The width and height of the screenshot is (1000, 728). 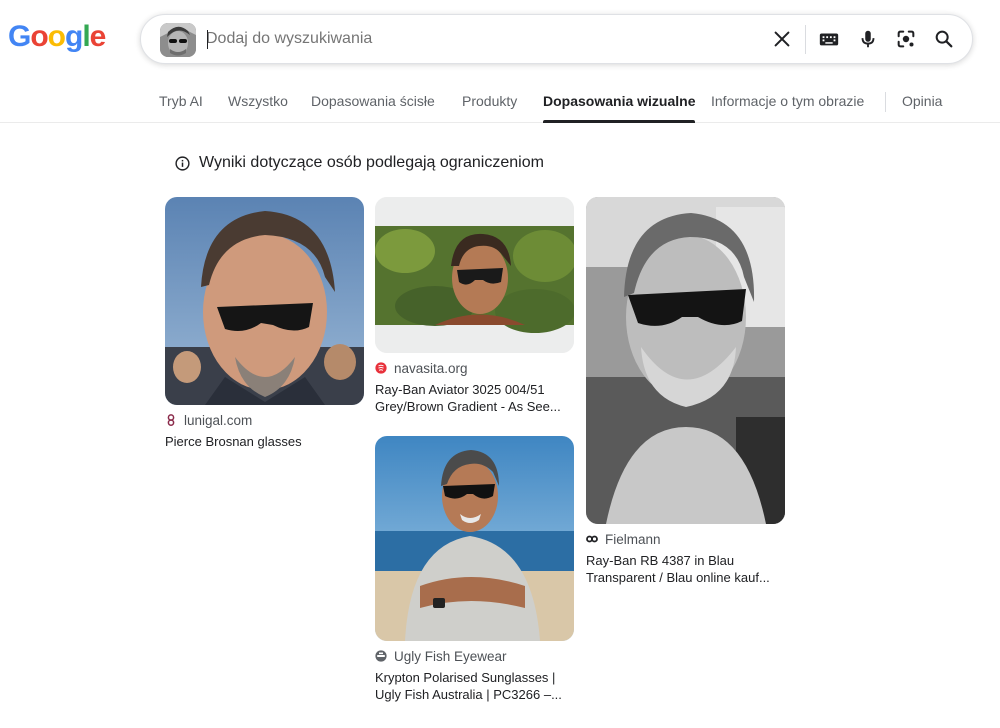 I want to click on clear-icon, so click(x=782, y=39).